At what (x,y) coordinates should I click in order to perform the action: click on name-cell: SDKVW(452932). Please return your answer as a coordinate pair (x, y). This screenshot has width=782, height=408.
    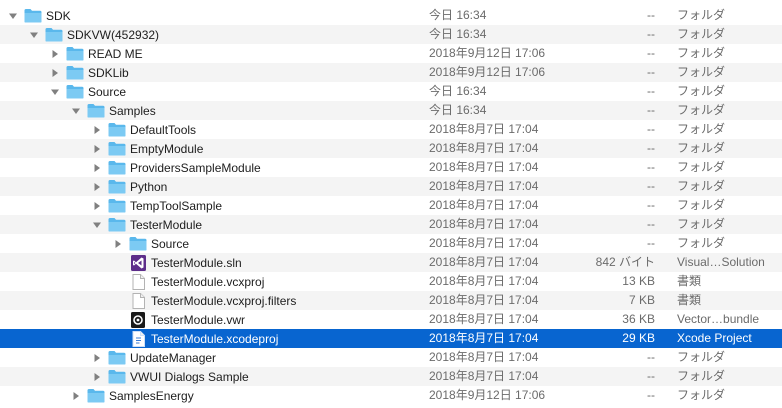
    Looking at the image, I should click on (94, 34).